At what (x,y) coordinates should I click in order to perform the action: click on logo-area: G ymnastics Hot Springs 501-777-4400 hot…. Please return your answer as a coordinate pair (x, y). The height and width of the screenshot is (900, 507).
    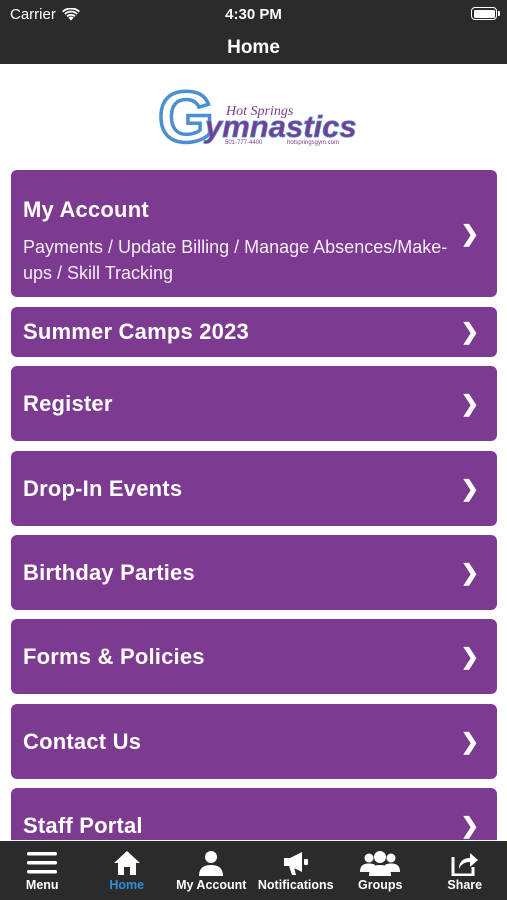
    Looking at the image, I should click on (253, 114).